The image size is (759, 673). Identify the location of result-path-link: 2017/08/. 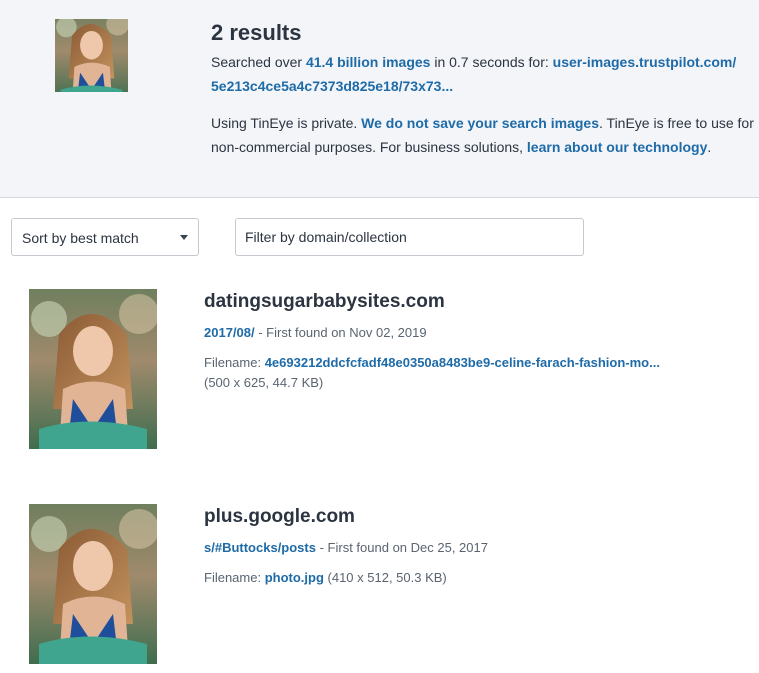
(229, 332).